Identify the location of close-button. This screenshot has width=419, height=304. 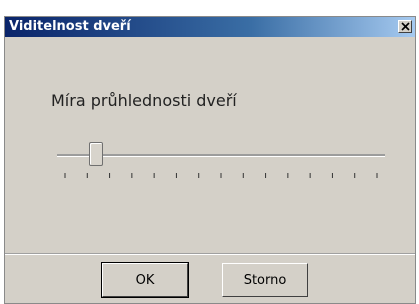
(405, 26).